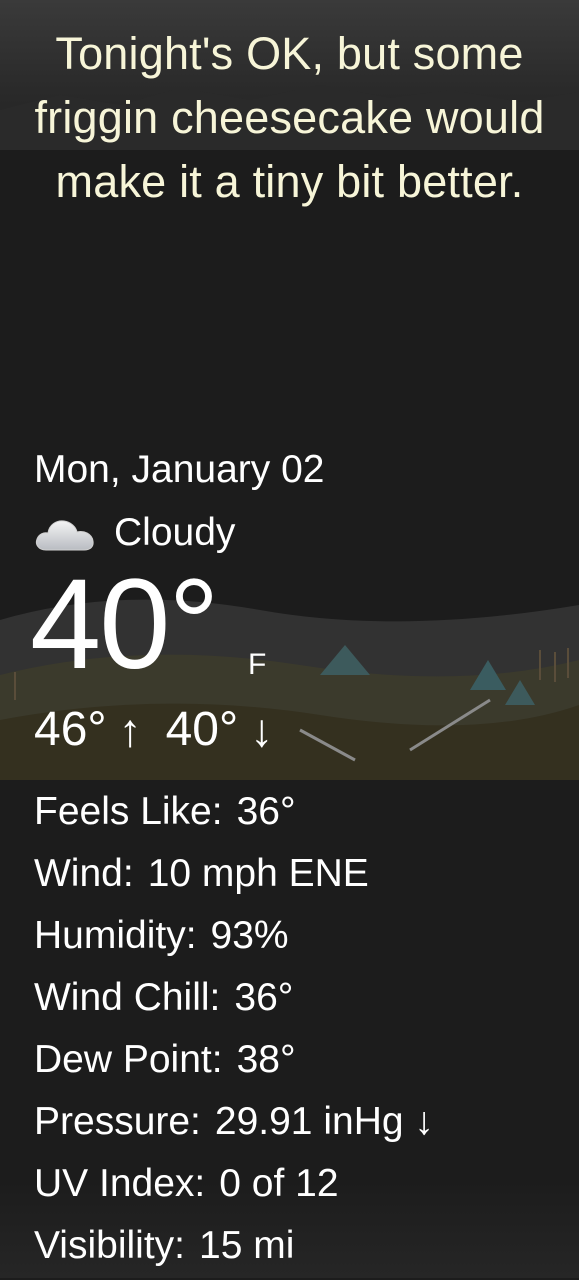 The image size is (579, 1280). Describe the element at coordinates (247, 1245) in the screenshot. I see `detail-value: 15 mi` at that location.